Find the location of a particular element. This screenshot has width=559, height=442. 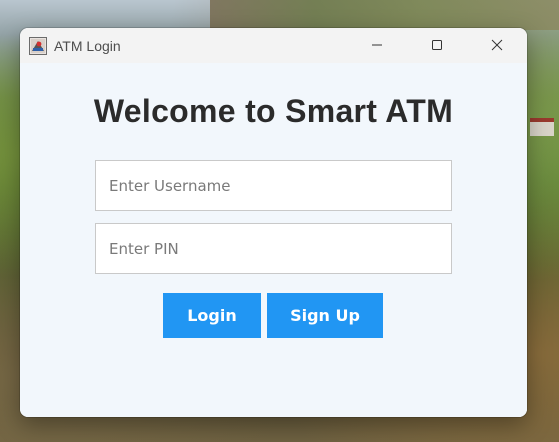

maximize-button is located at coordinates (437, 45).